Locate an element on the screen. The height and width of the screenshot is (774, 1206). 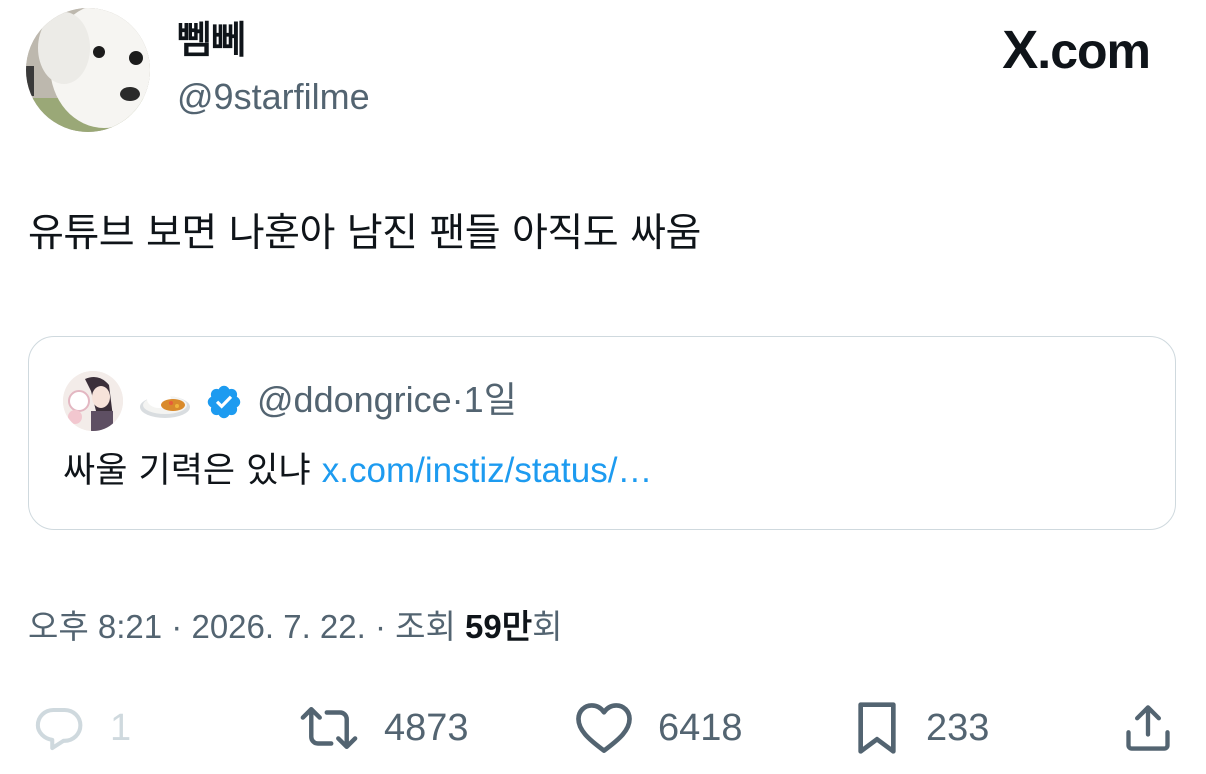
quoted-handle-text: @ddongrice is located at coordinates (354, 399).